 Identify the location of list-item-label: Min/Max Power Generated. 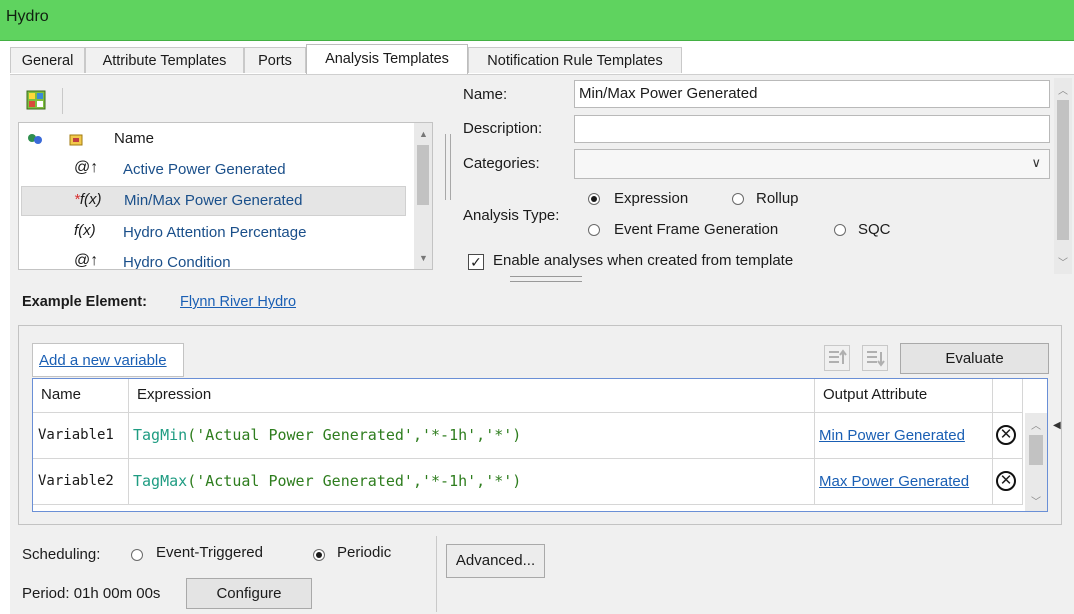
(213, 200).